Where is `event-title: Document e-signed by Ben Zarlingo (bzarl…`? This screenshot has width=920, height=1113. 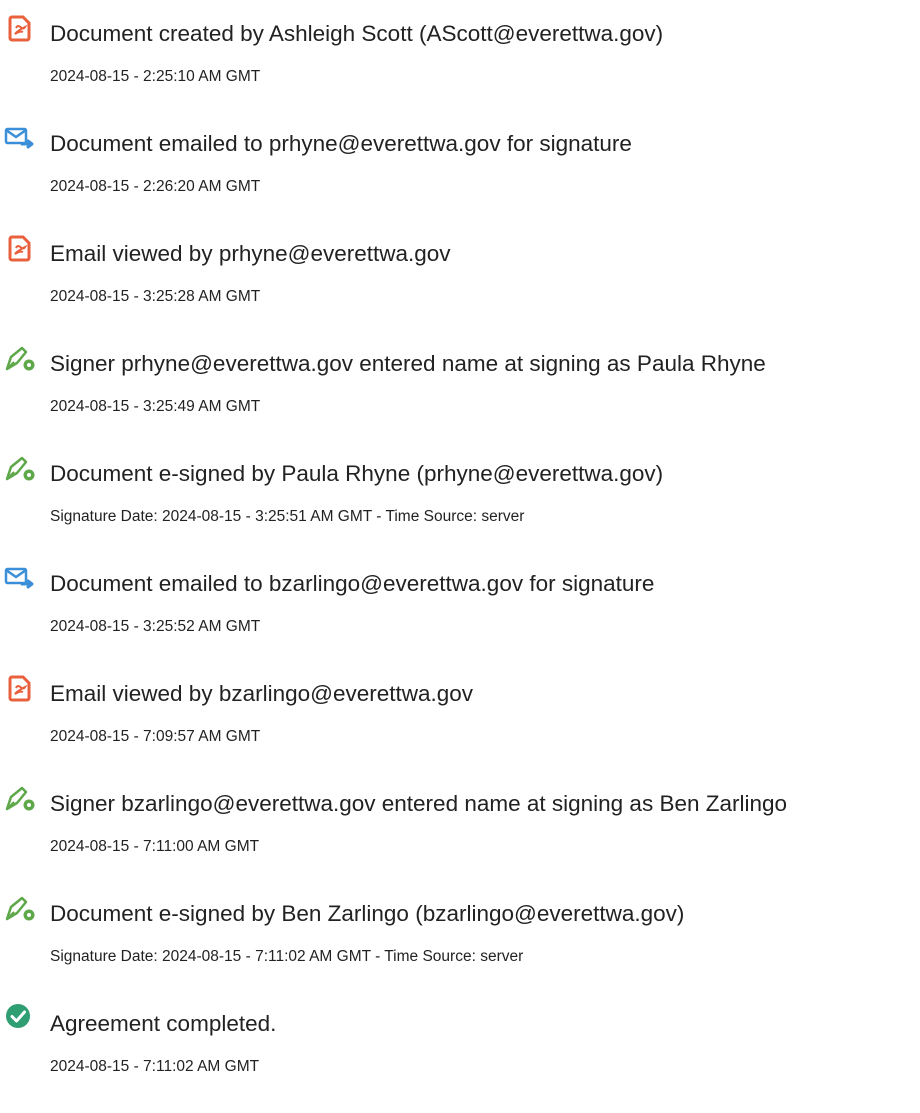
event-title: Document e-signed by Ben Zarlingo (bzarl… is located at coordinates (367, 913).